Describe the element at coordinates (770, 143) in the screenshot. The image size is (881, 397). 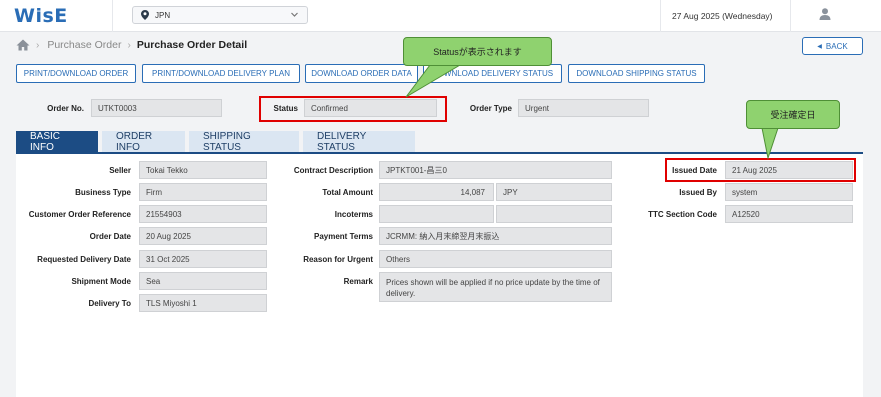
I see `issued-callout-pointer` at that location.